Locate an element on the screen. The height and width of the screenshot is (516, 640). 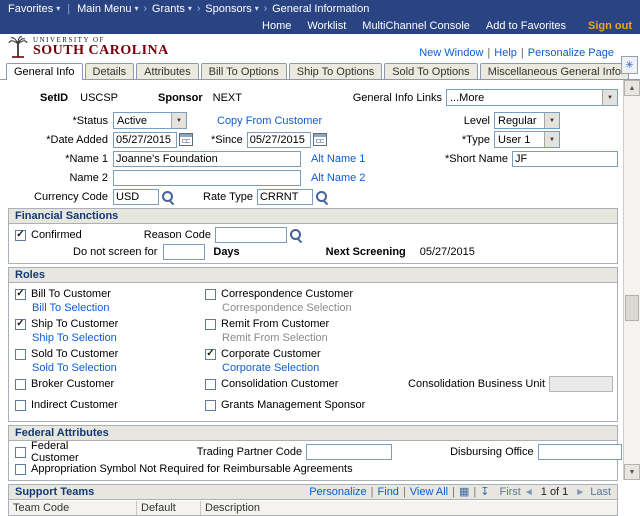
indirect-customer-label: Indirect Customer is located at coordinates (74, 405).